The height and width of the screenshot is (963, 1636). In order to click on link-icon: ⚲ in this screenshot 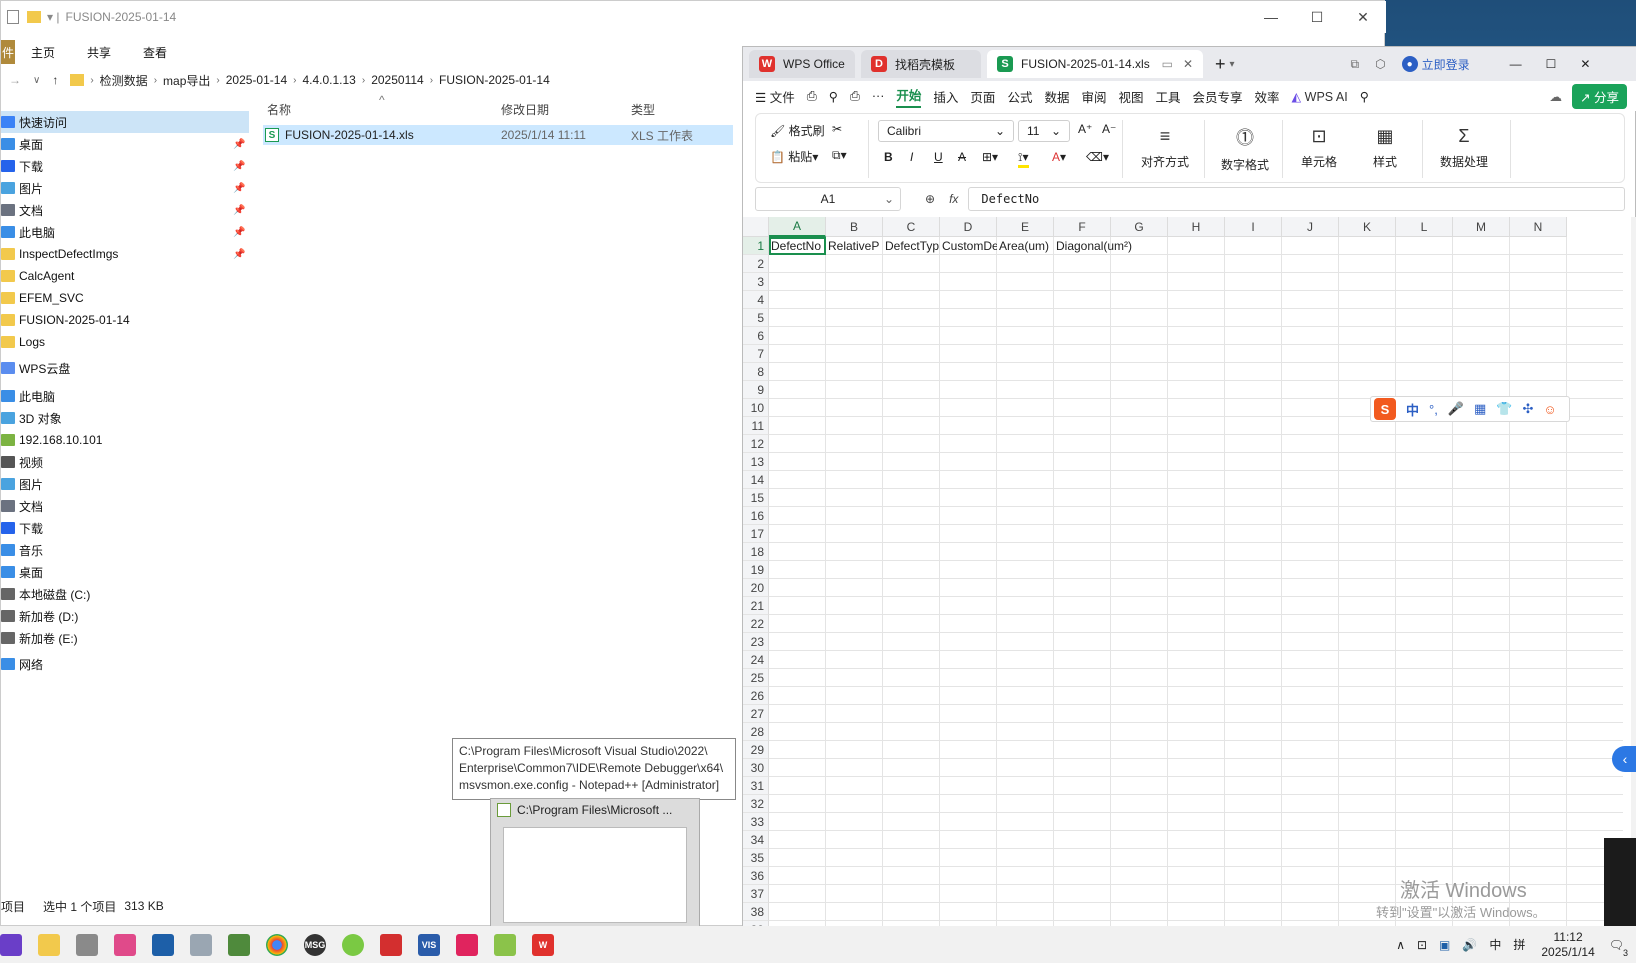, I will do `click(833, 96)`.